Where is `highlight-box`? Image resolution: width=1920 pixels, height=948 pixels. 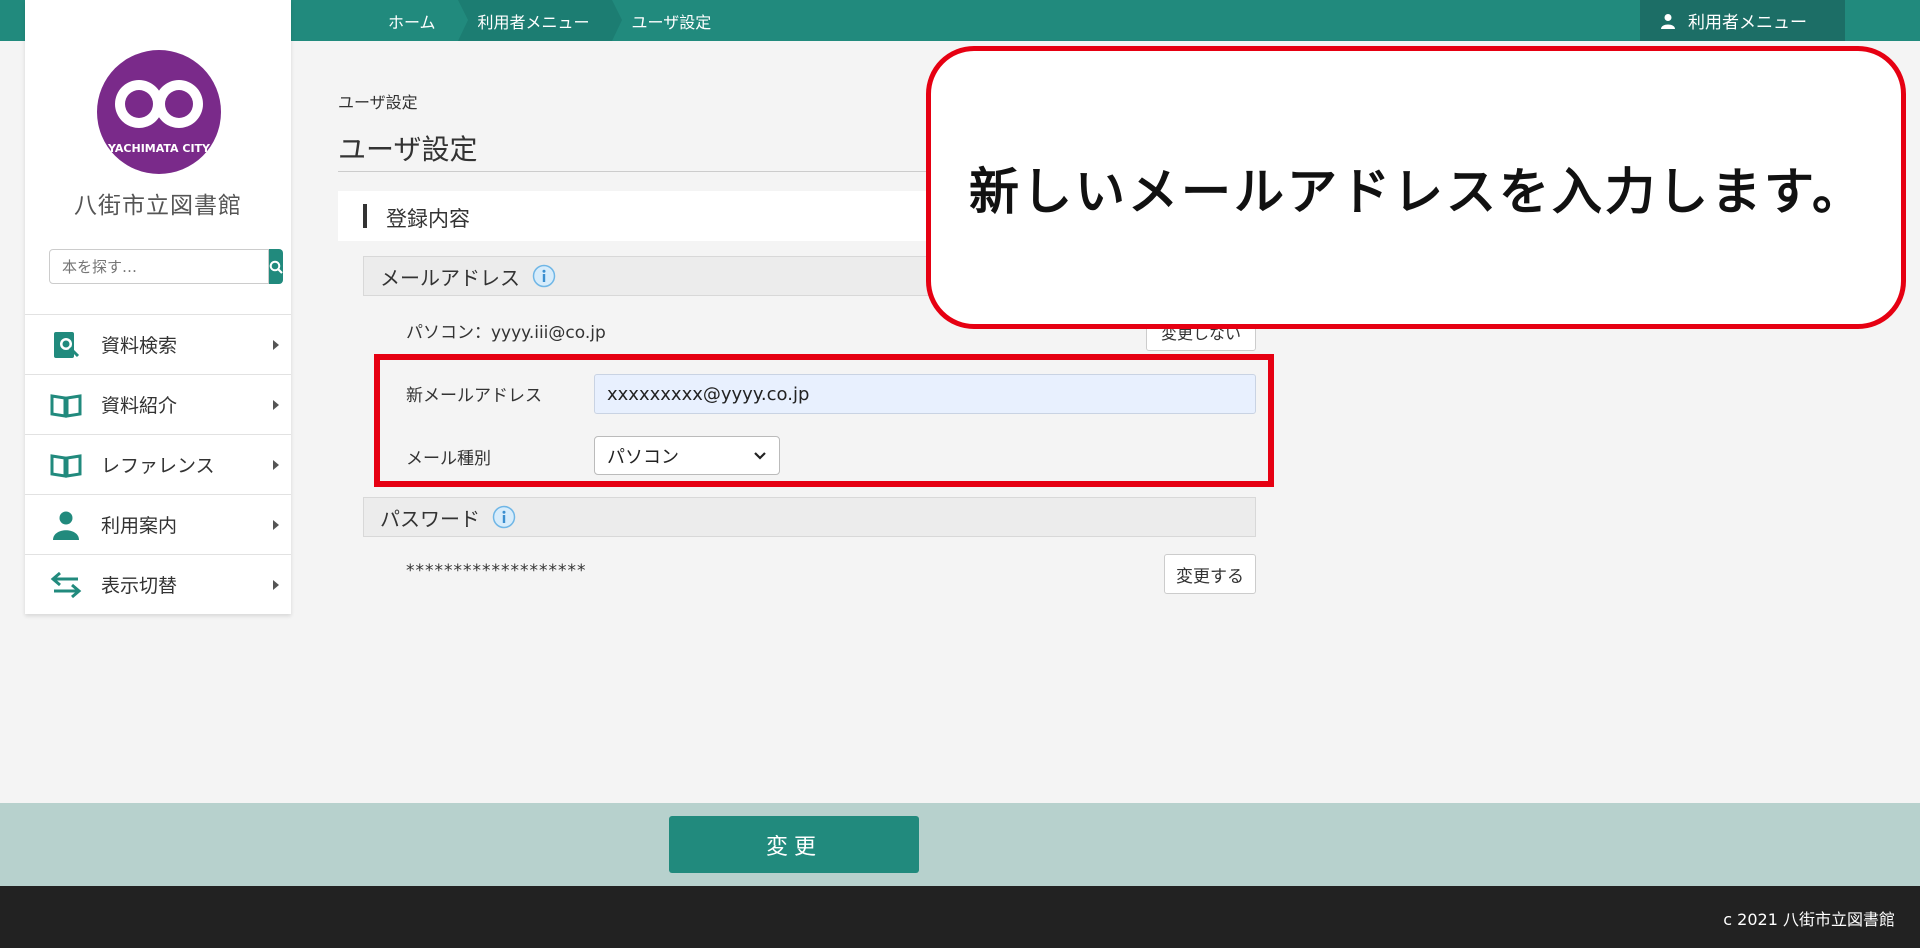 highlight-box is located at coordinates (824, 420).